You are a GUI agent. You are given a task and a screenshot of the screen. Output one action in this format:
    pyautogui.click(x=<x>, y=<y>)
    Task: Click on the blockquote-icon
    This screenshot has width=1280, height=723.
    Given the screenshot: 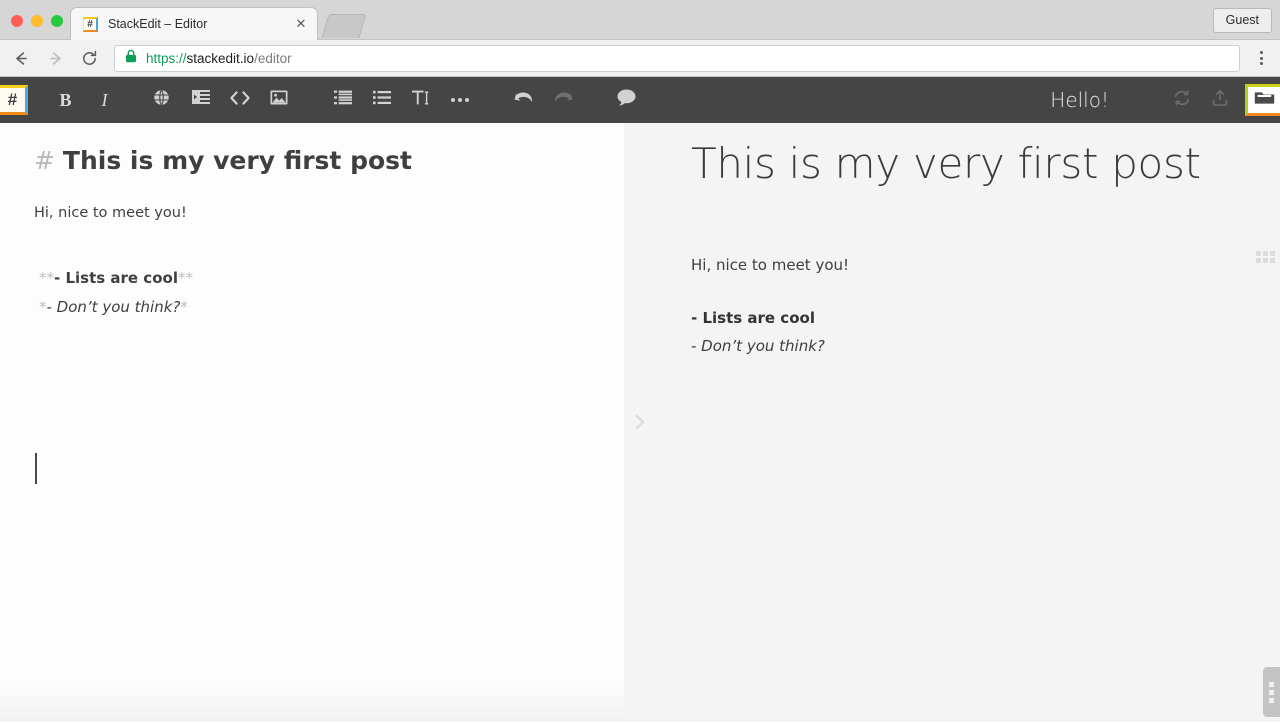 What is the action you would take?
    pyautogui.click(x=200, y=100)
    